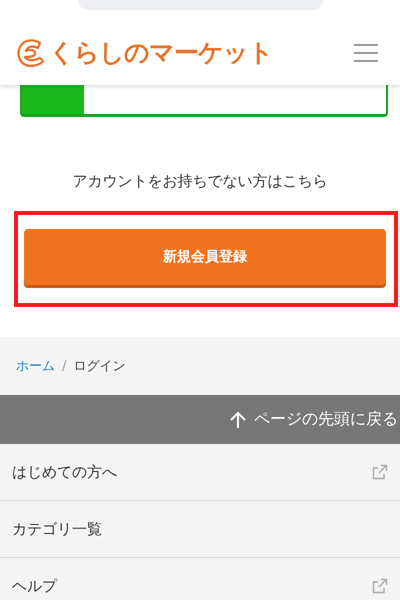  Describe the element at coordinates (200, 579) in the screenshot. I see `footer-link: ヘルプ` at that location.